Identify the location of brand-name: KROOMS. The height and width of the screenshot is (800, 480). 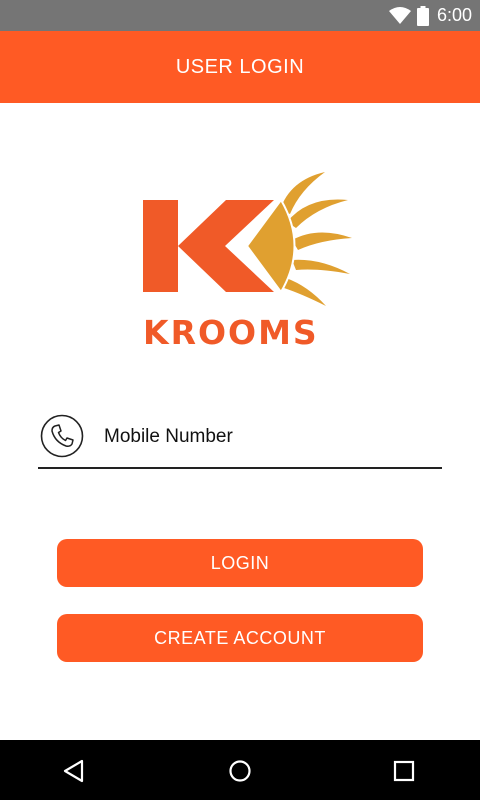
(231, 332).